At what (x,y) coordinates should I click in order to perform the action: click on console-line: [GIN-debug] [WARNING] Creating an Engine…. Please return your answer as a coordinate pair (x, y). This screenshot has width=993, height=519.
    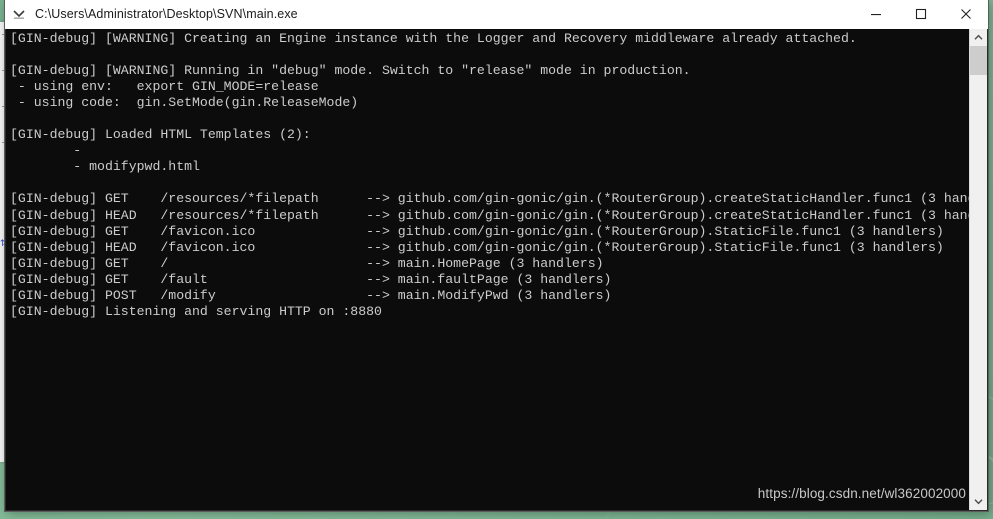
    Looking at the image, I should click on (433, 38).